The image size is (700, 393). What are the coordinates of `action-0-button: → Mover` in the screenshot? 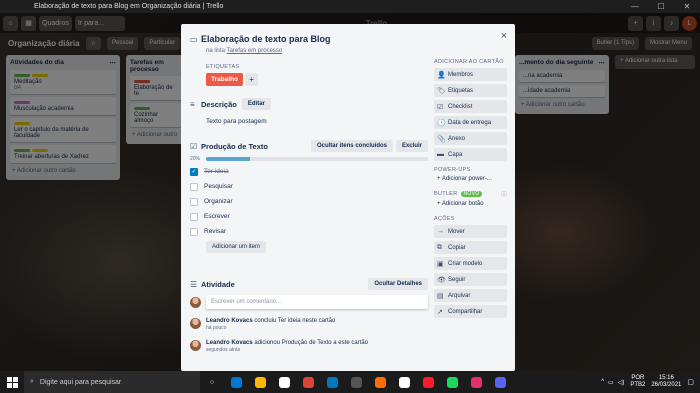 It's located at (470, 231).